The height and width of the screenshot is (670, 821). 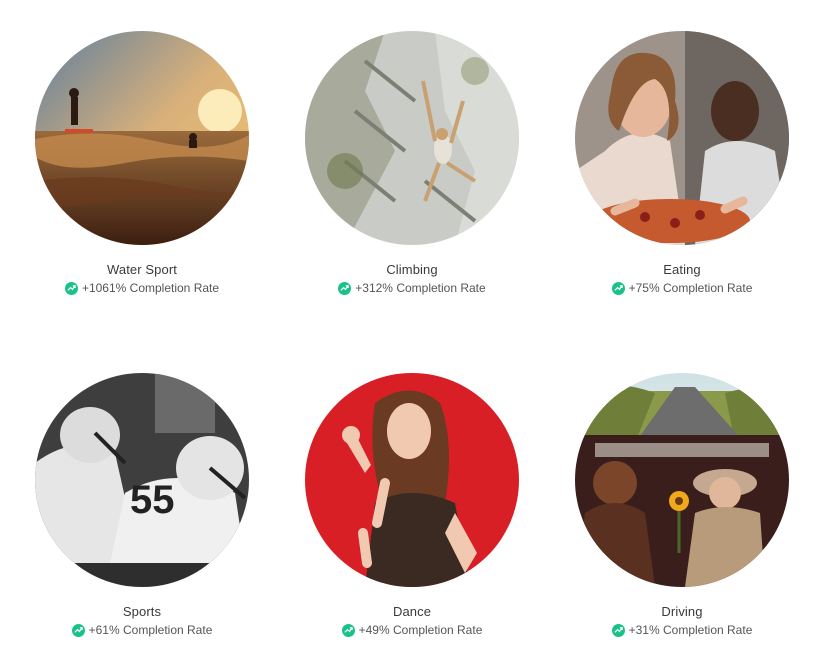 I want to click on completion-rate-text: +61% Completion Rate, so click(x=150, y=630).